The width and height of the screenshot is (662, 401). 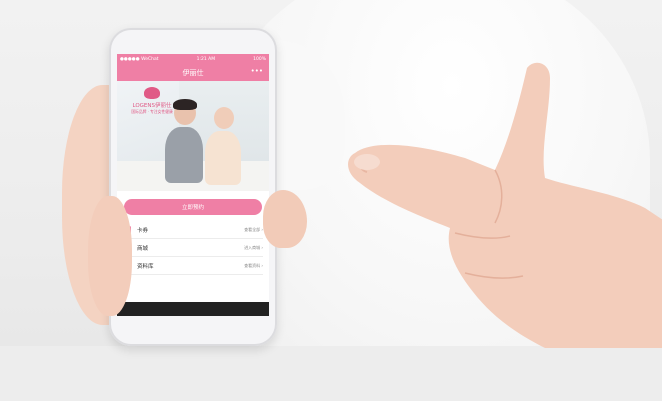 What do you see at coordinates (257, 71) in the screenshot?
I see `more-dots-icon: •••` at bounding box center [257, 71].